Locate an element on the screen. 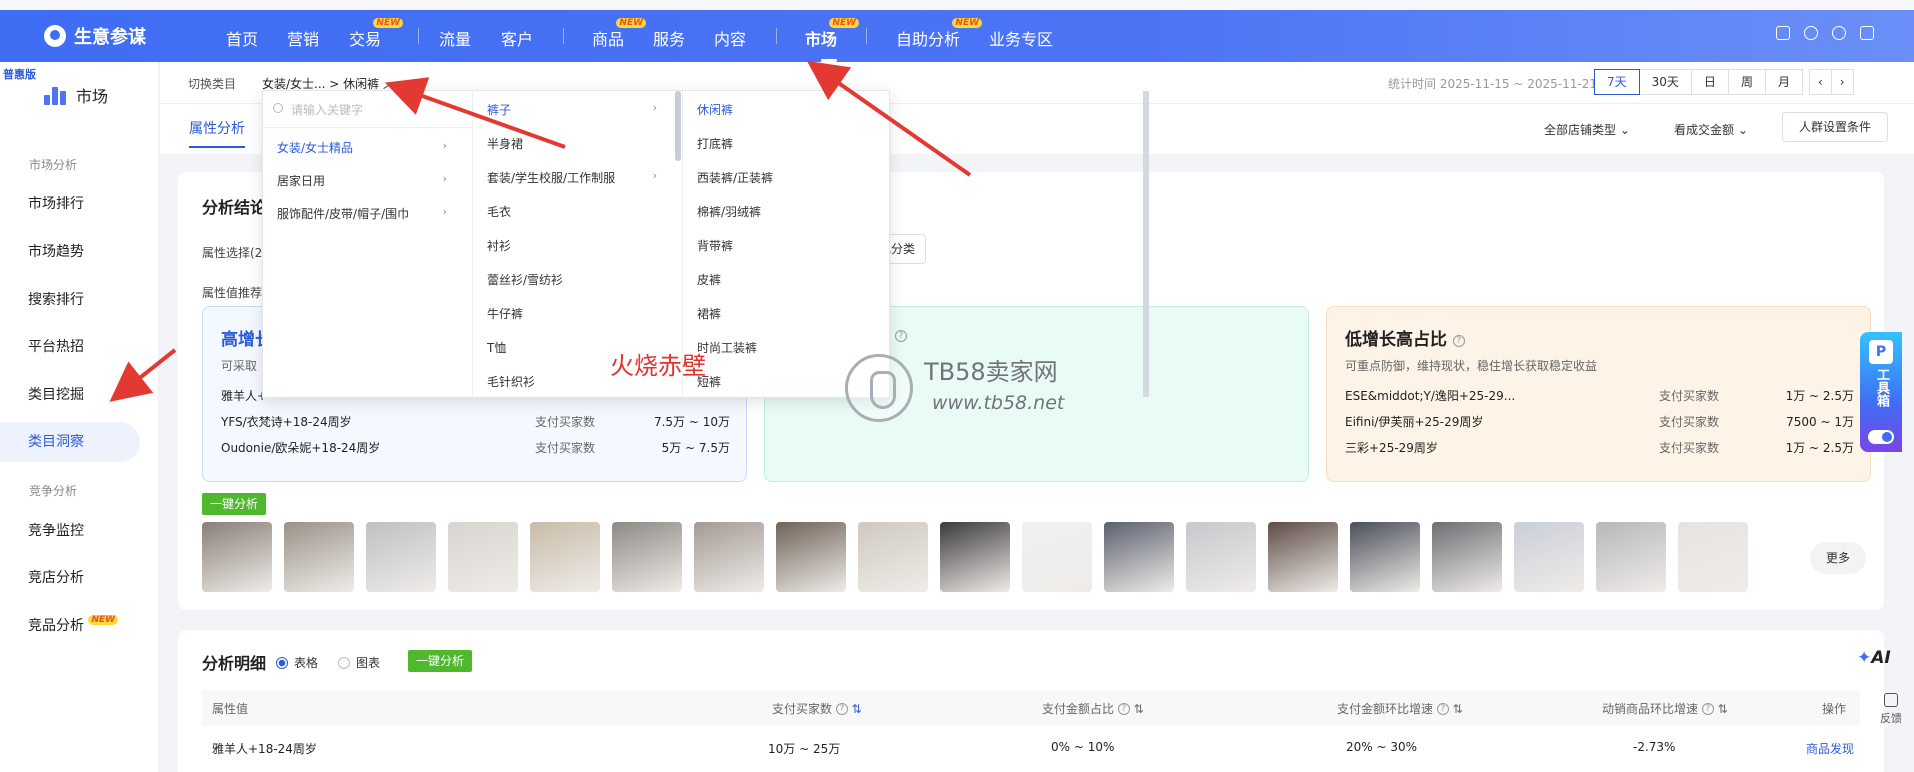  category-option: 裙裤 is located at coordinates (709, 313).